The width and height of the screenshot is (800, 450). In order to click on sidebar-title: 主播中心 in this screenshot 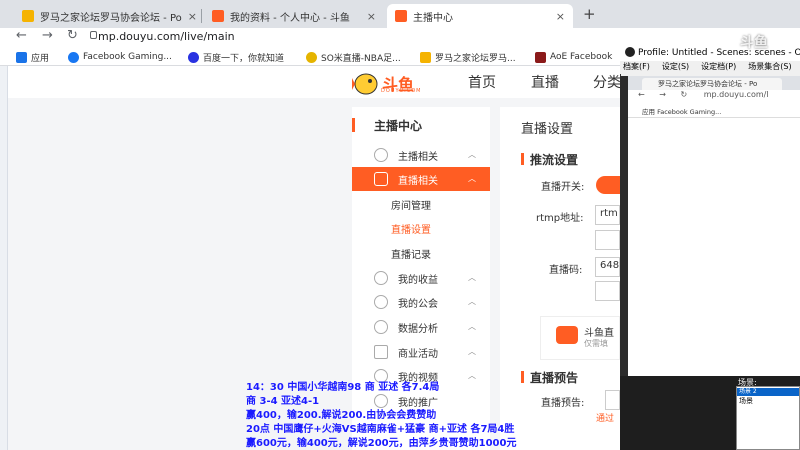, I will do `click(398, 126)`.